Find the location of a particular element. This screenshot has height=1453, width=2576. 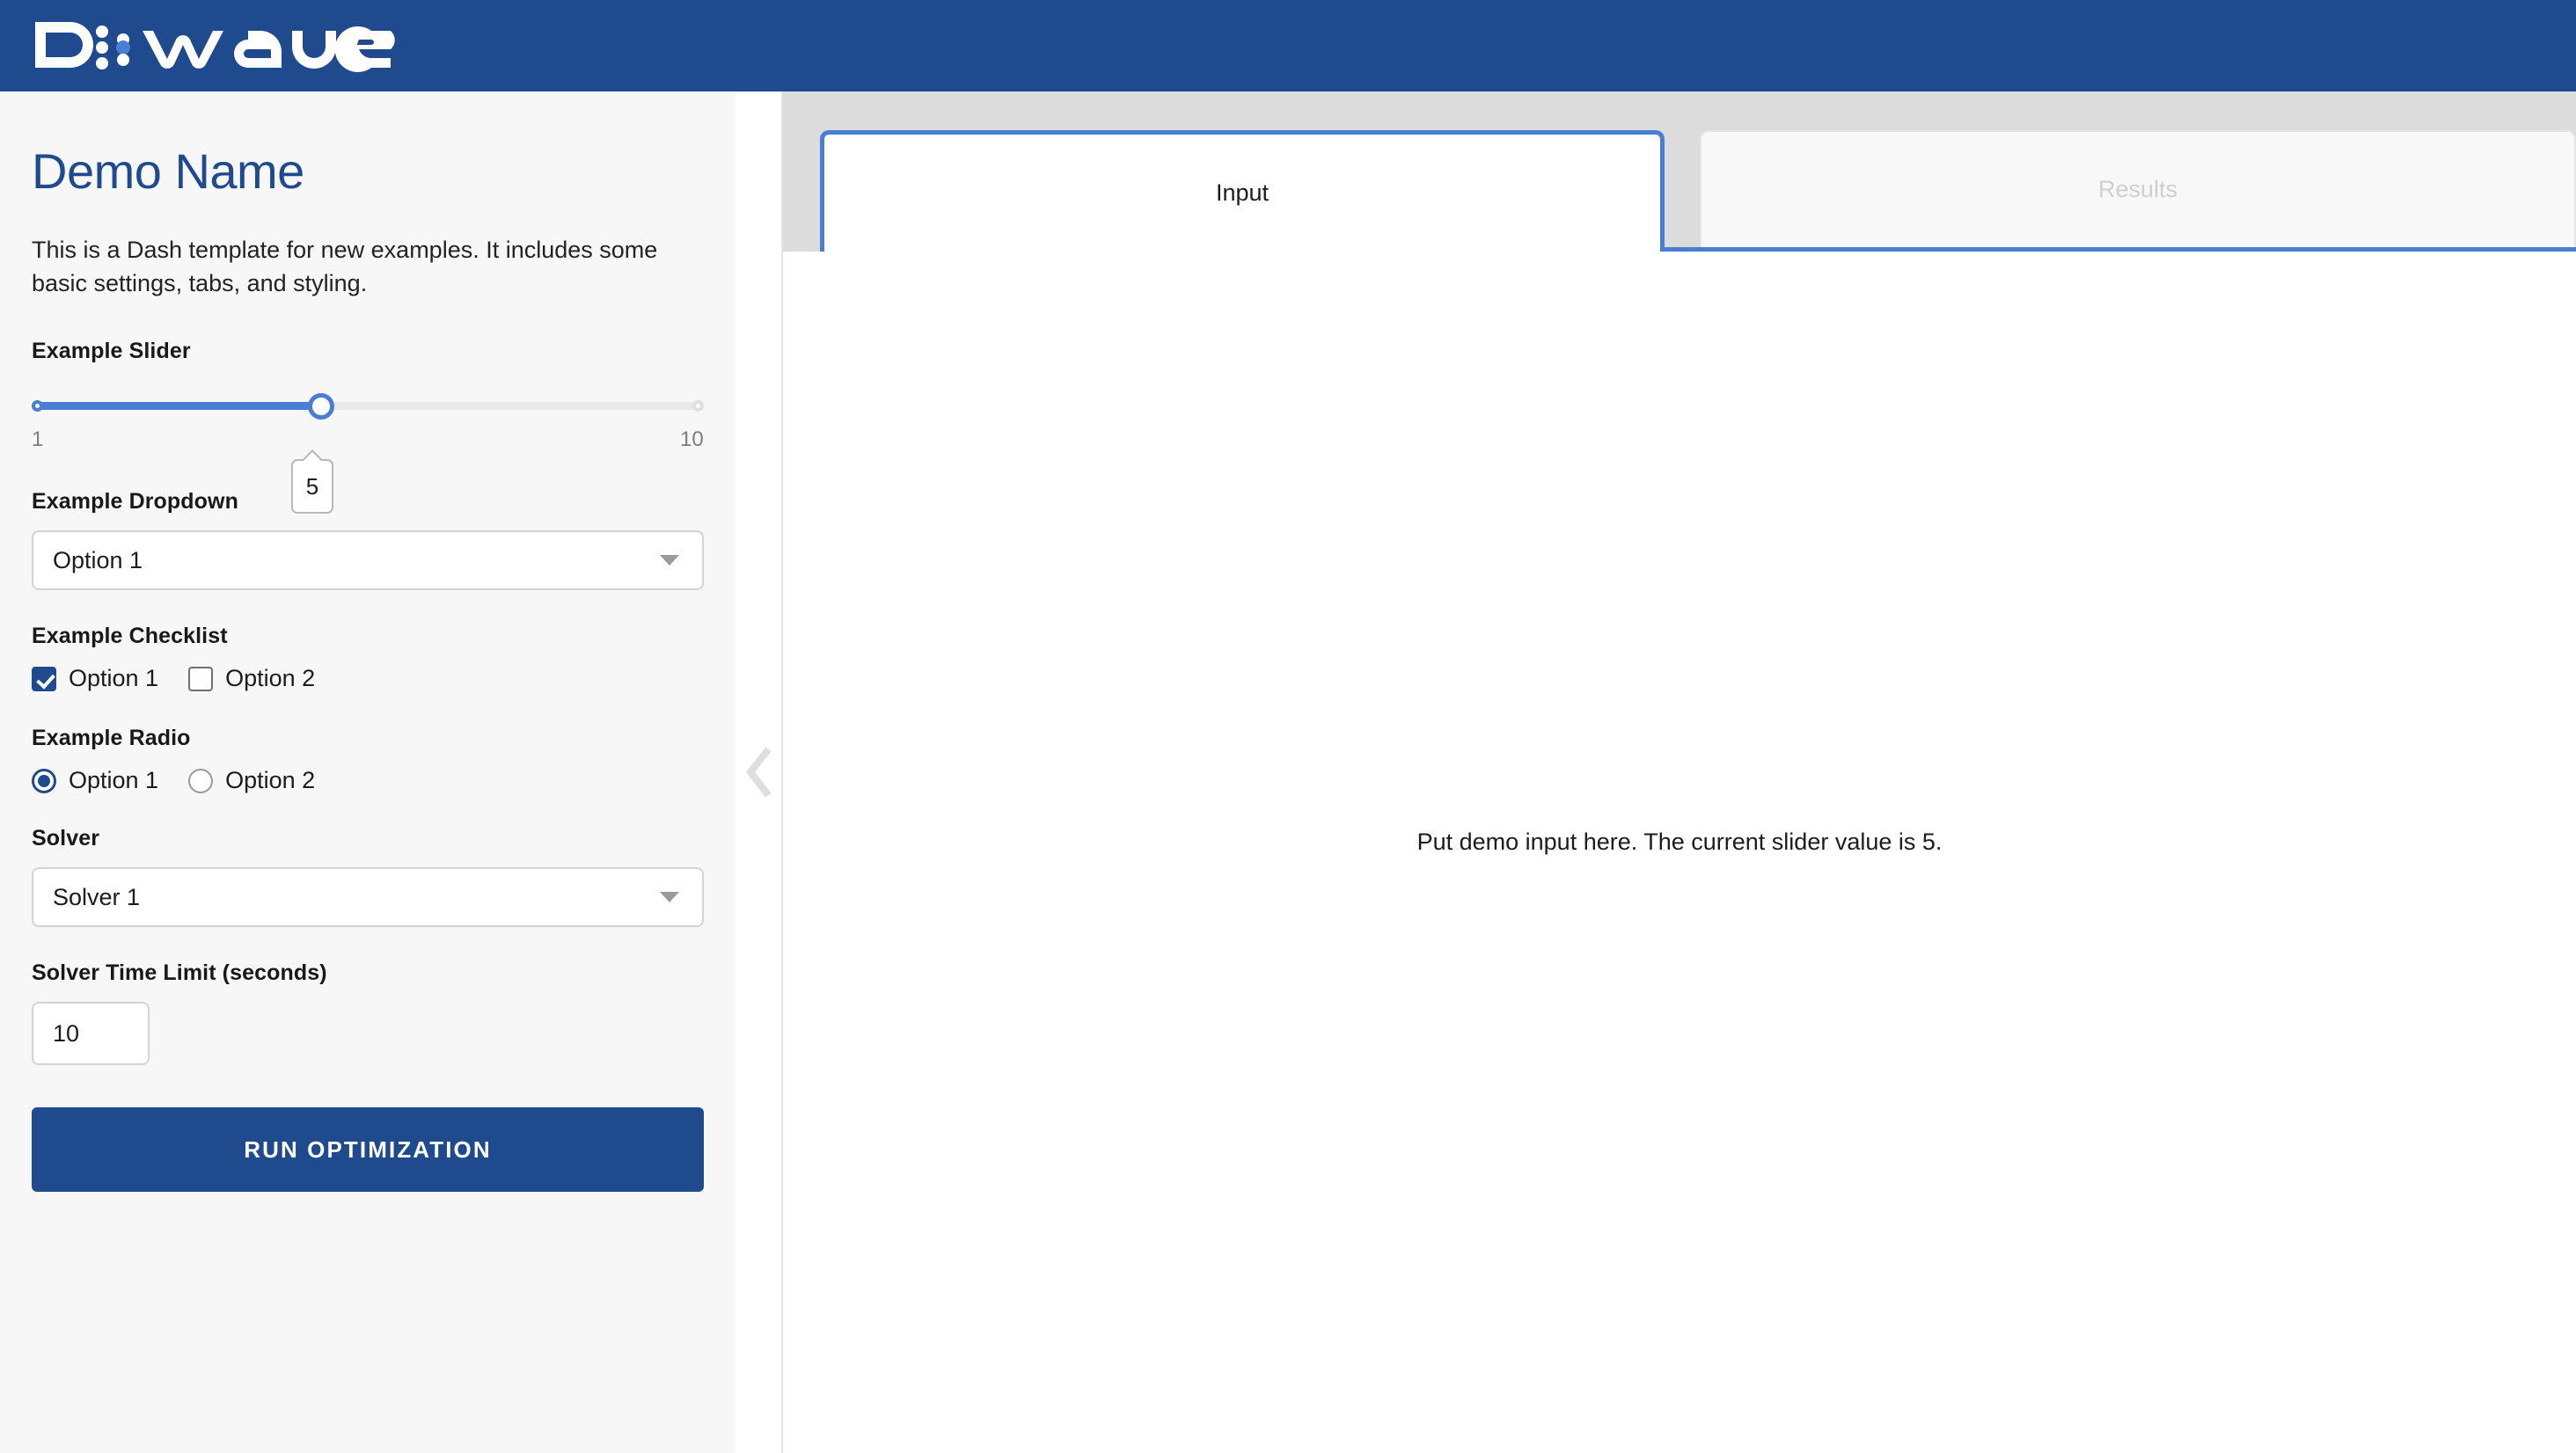

example-checklist: Option 1 Option 2 is located at coordinates (368, 678).